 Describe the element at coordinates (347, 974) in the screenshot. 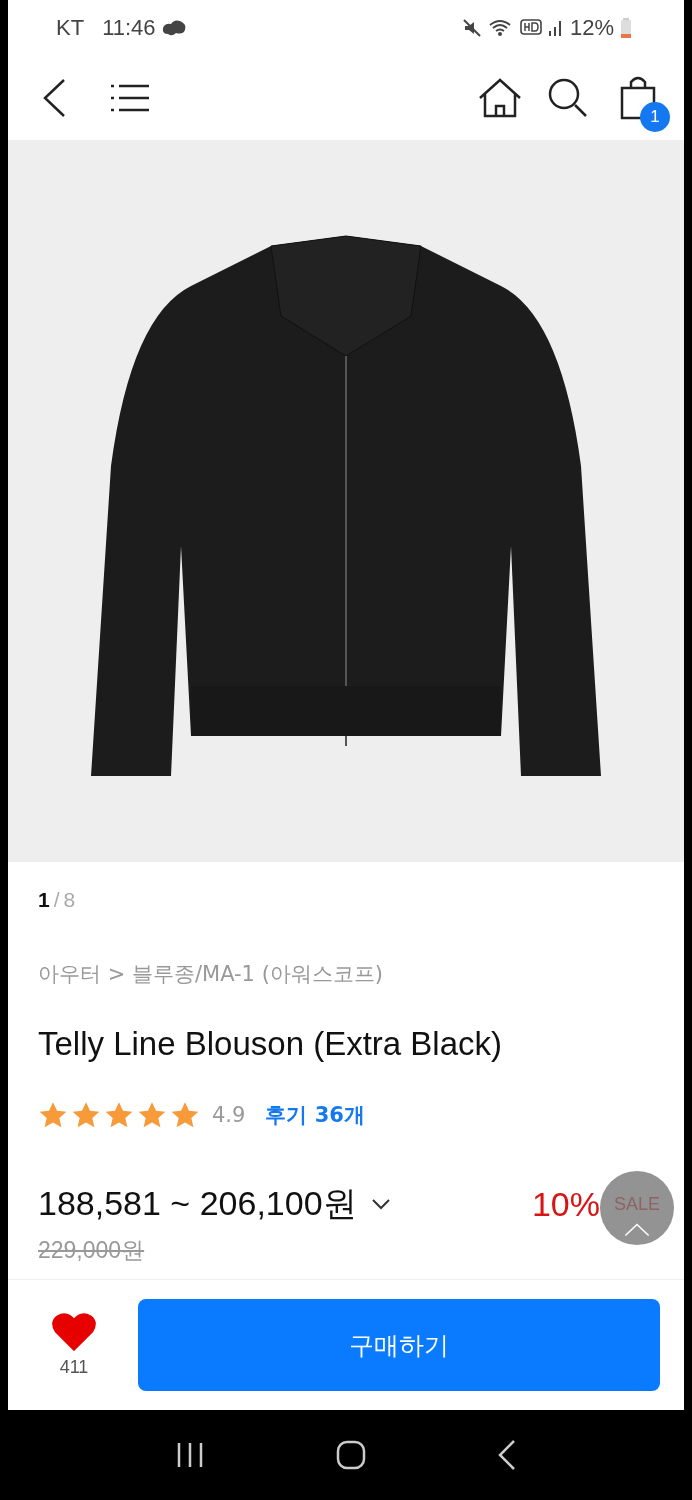

I see `breadcrumb-text: 아우터 > 블루종/MA-1 (아워스코프)` at that location.